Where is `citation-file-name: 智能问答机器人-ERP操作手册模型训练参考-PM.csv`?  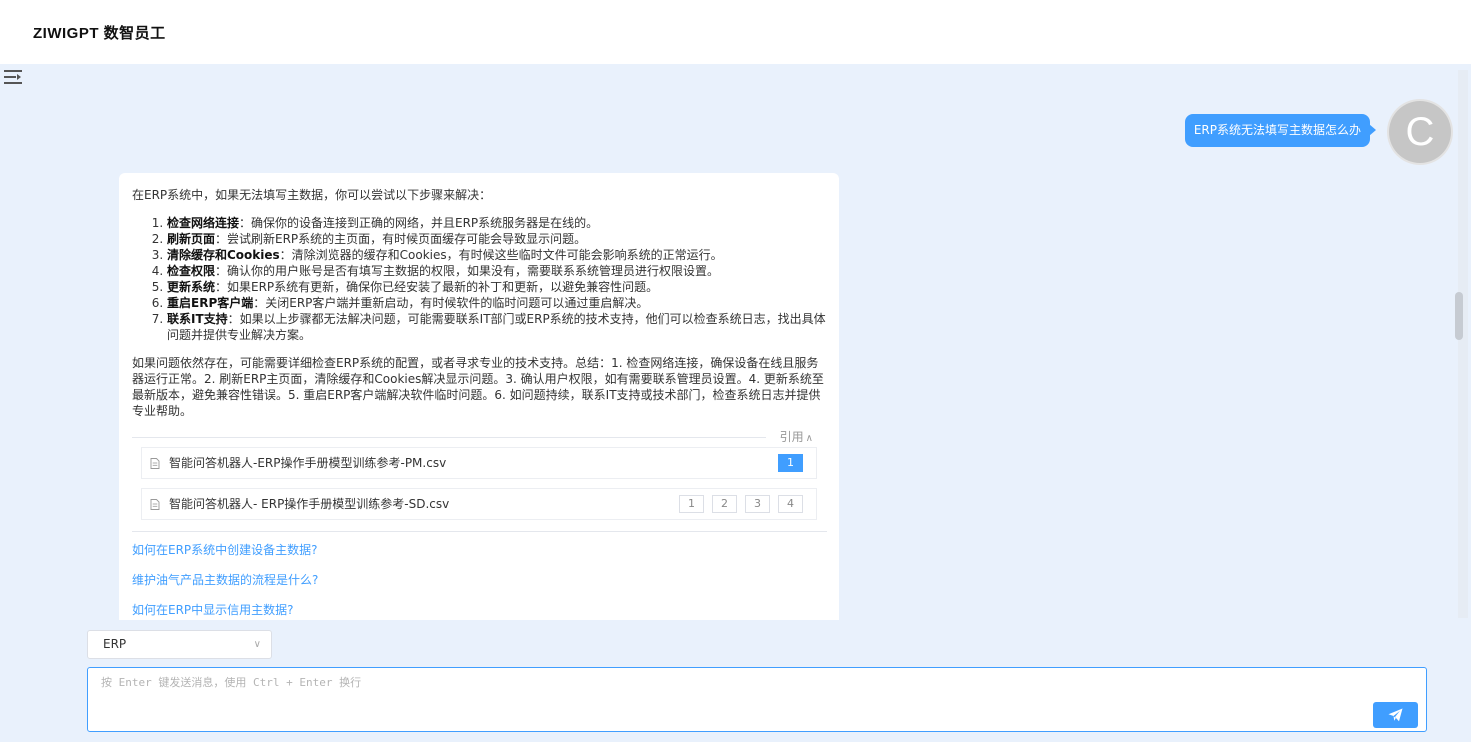
citation-file-name: 智能问答机器人-ERP操作手册模型训练参考-PM.csv is located at coordinates (308, 463).